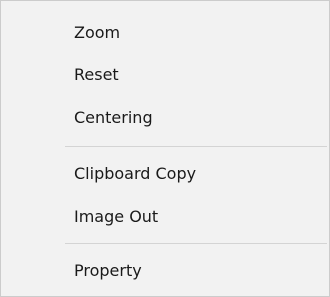  What do you see at coordinates (165, 174) in the screenshot?
I see `menu-item-clipboard-copy: Clipboard Copy` at bounding box center [165, 174].